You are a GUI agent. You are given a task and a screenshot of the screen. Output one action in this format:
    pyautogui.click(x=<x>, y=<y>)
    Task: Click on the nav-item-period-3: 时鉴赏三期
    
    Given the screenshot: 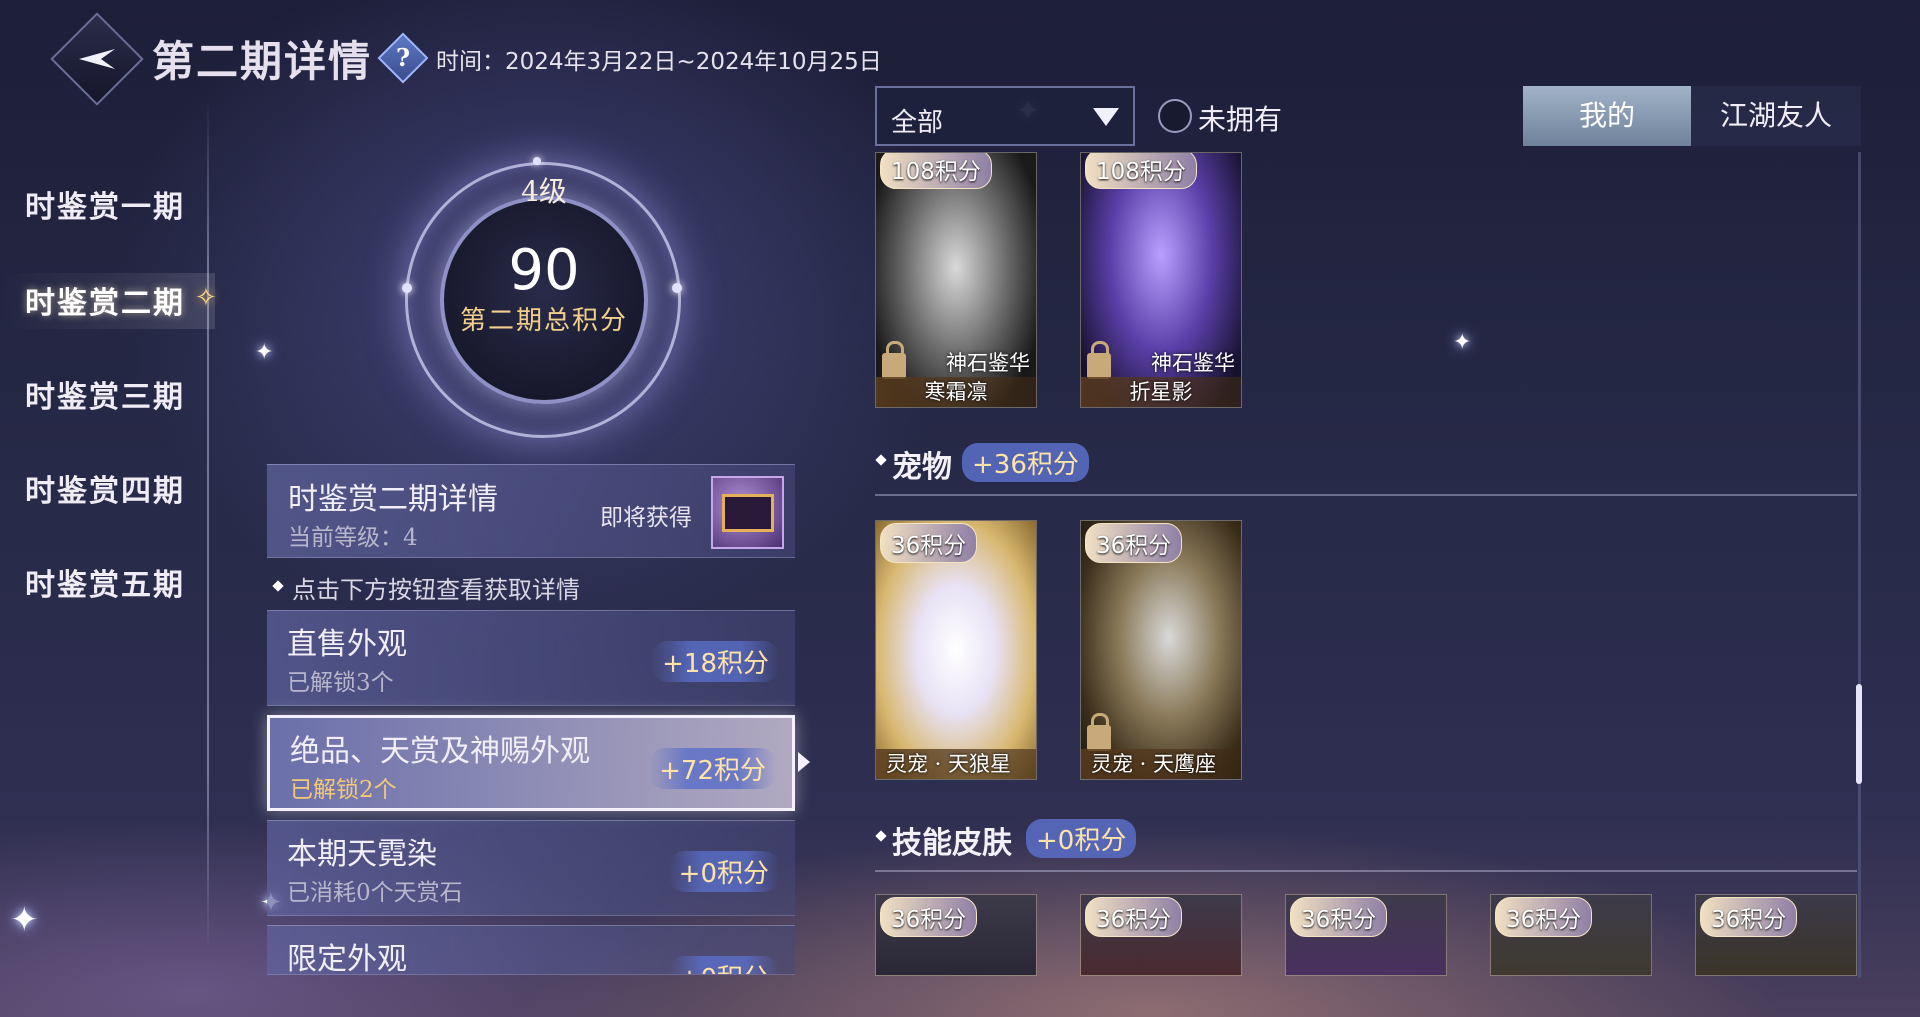 What is the action you would take?
    pyautogui.click(x=105, y=394)
    